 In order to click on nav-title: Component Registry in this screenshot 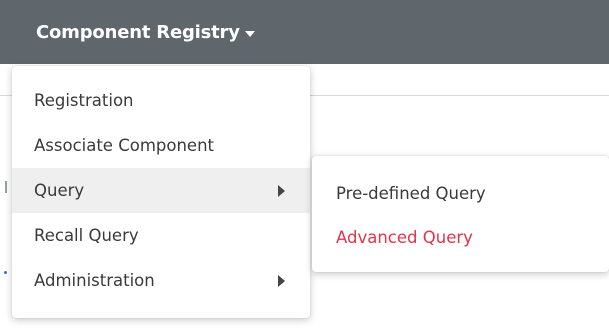, I will do `click(138, 32)`.